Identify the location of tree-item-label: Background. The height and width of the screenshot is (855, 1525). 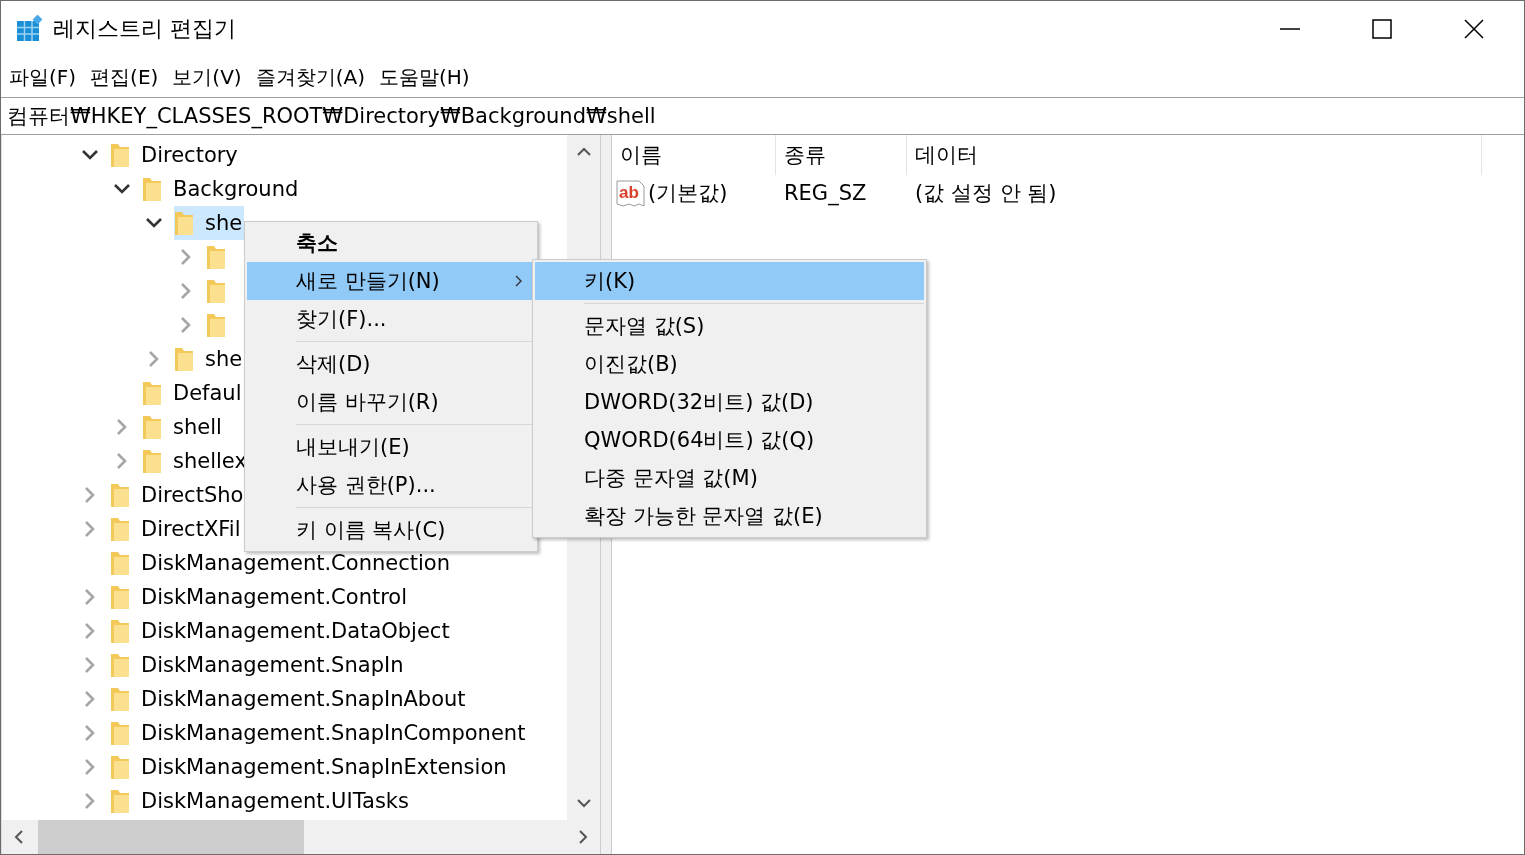
(236, 189).